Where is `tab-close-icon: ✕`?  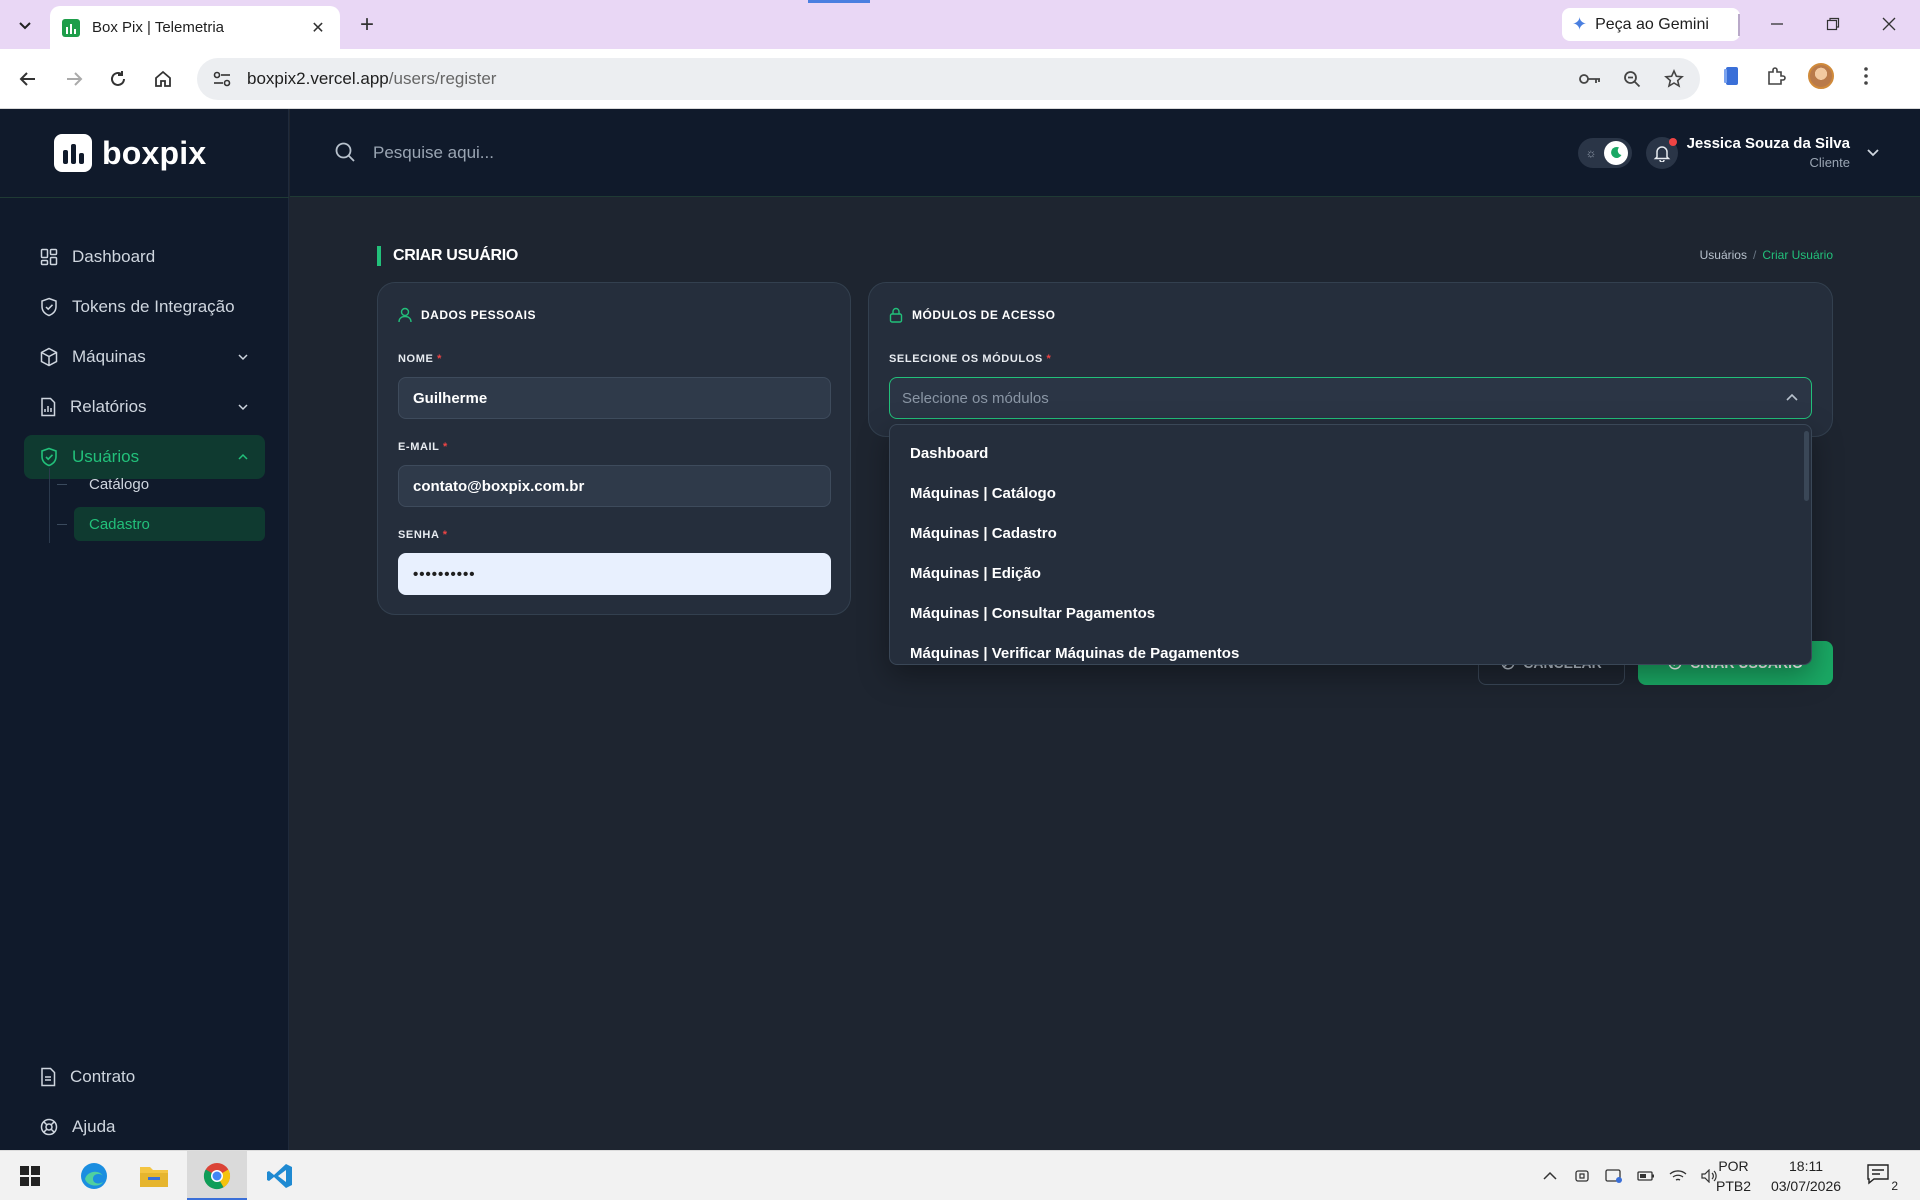 tab-close-icon: ✕ is located at coordinates (318, 28).